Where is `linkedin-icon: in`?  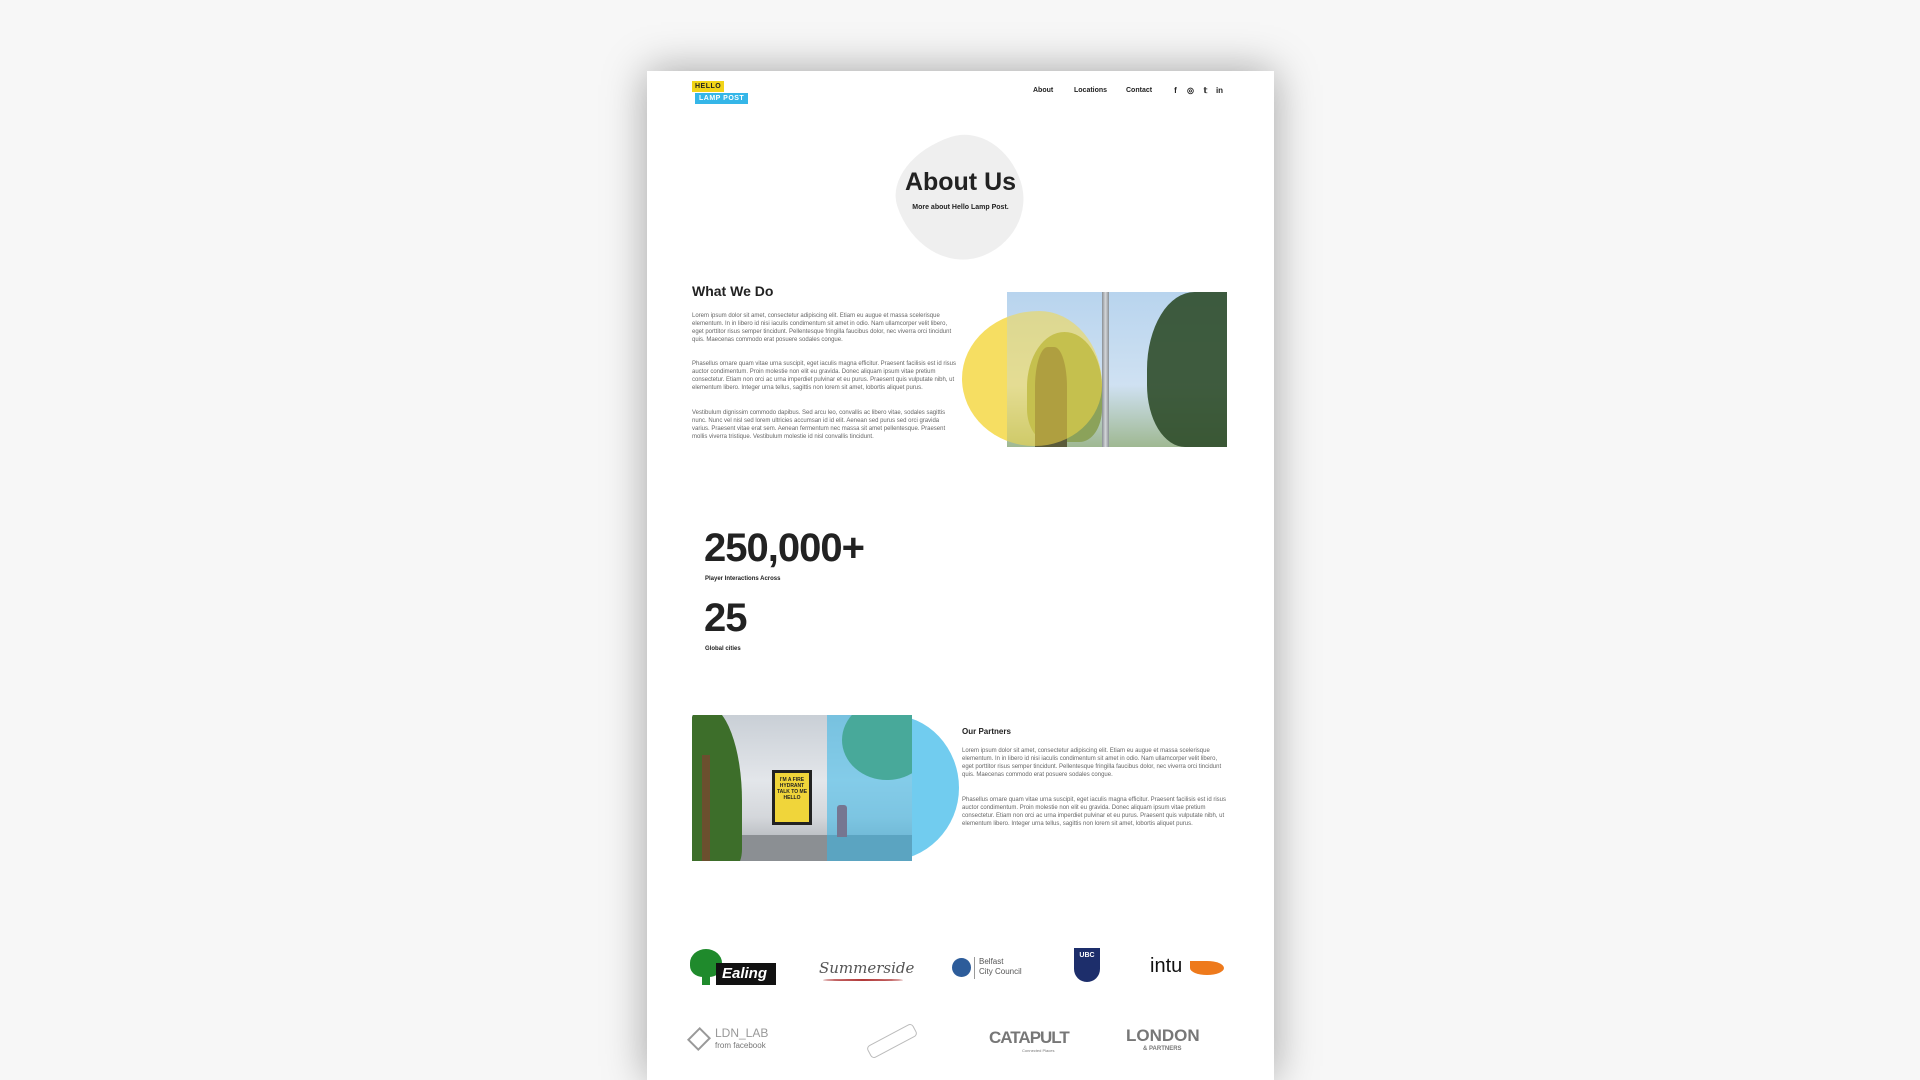
linkedin-icon: in is located at coordinates (1219, 90).